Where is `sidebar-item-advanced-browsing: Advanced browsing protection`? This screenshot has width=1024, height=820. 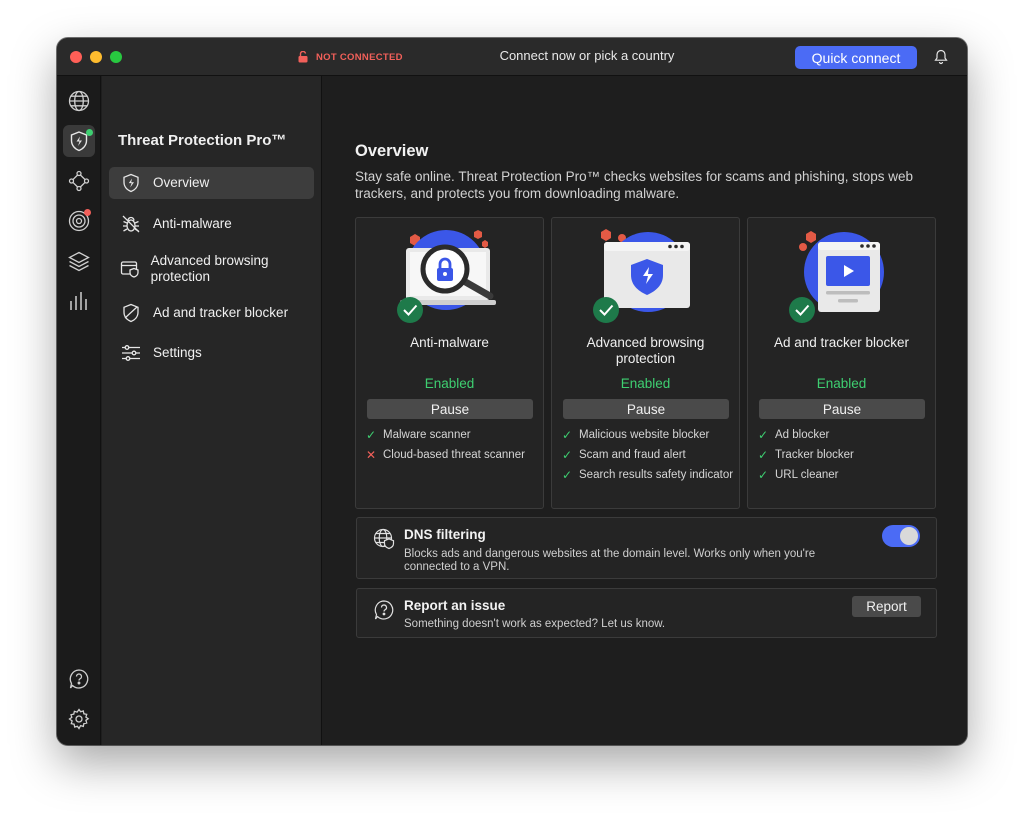
sidebar-item-advanced-browsing: Advanced browsing protection is located at coordinates (211, 269).